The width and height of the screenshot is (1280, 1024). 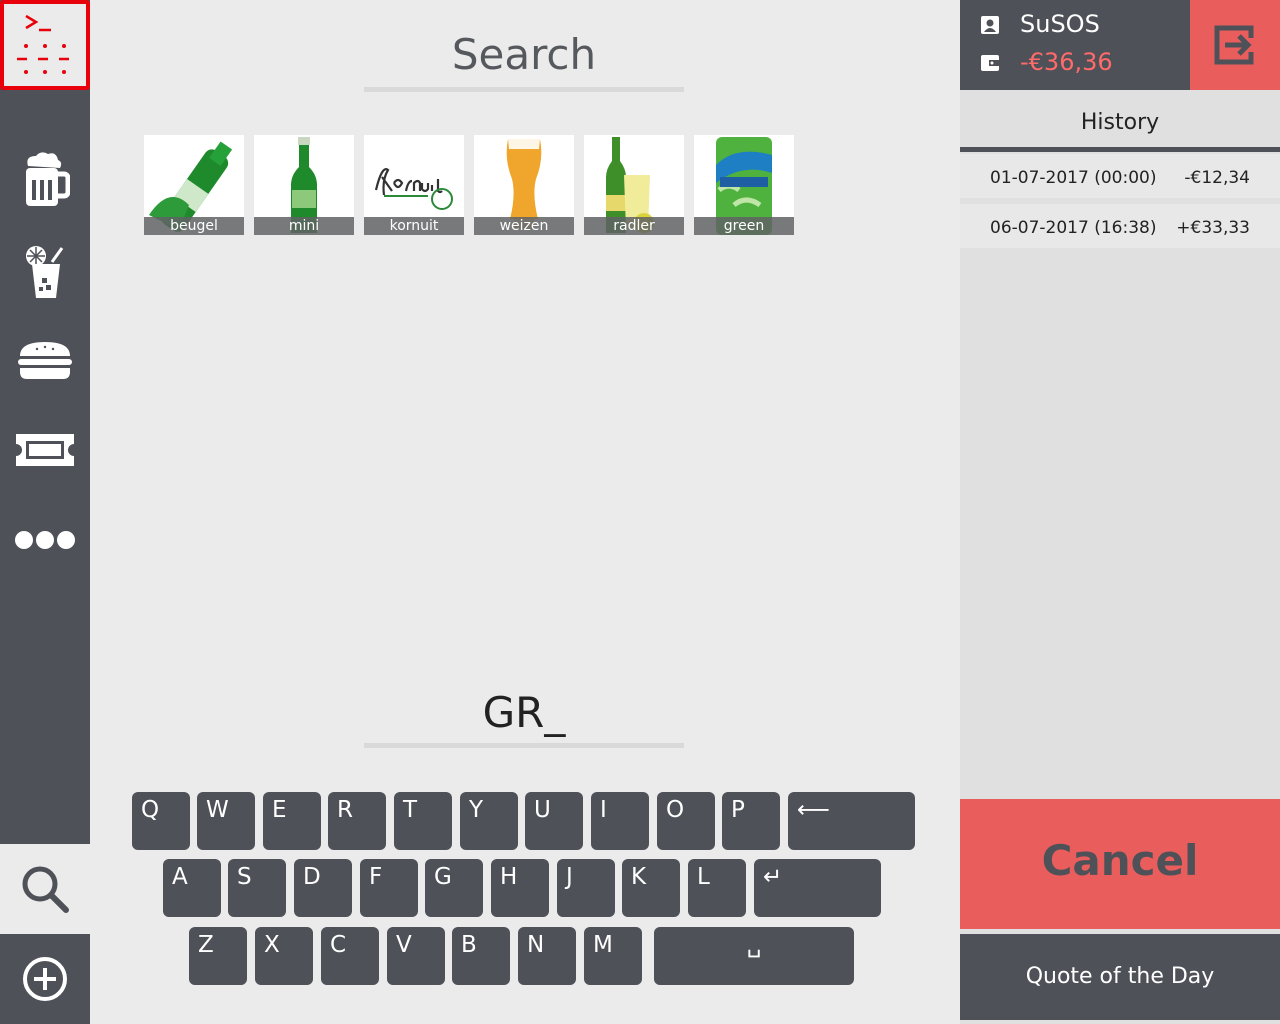 I want to click on product-tile-green: green, so click(x=744, y=185).